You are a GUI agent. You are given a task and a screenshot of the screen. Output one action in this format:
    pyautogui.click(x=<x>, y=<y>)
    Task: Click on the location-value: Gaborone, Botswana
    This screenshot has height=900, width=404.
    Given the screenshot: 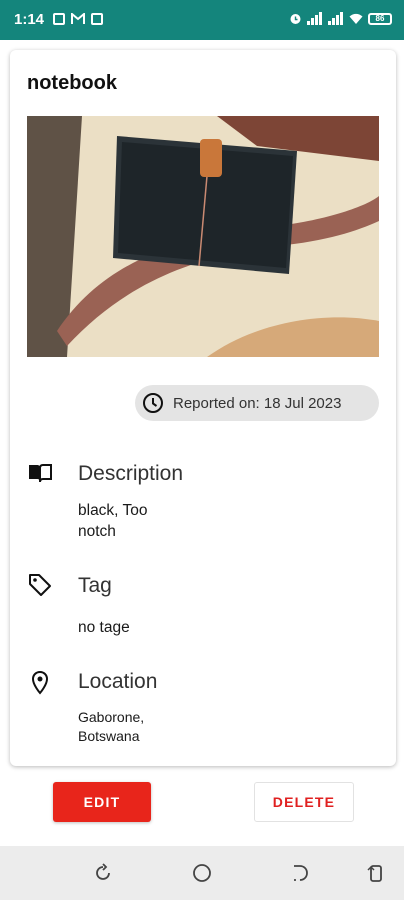 What is the action you would take?
    pyautogui.click(x=111, y=726)
    